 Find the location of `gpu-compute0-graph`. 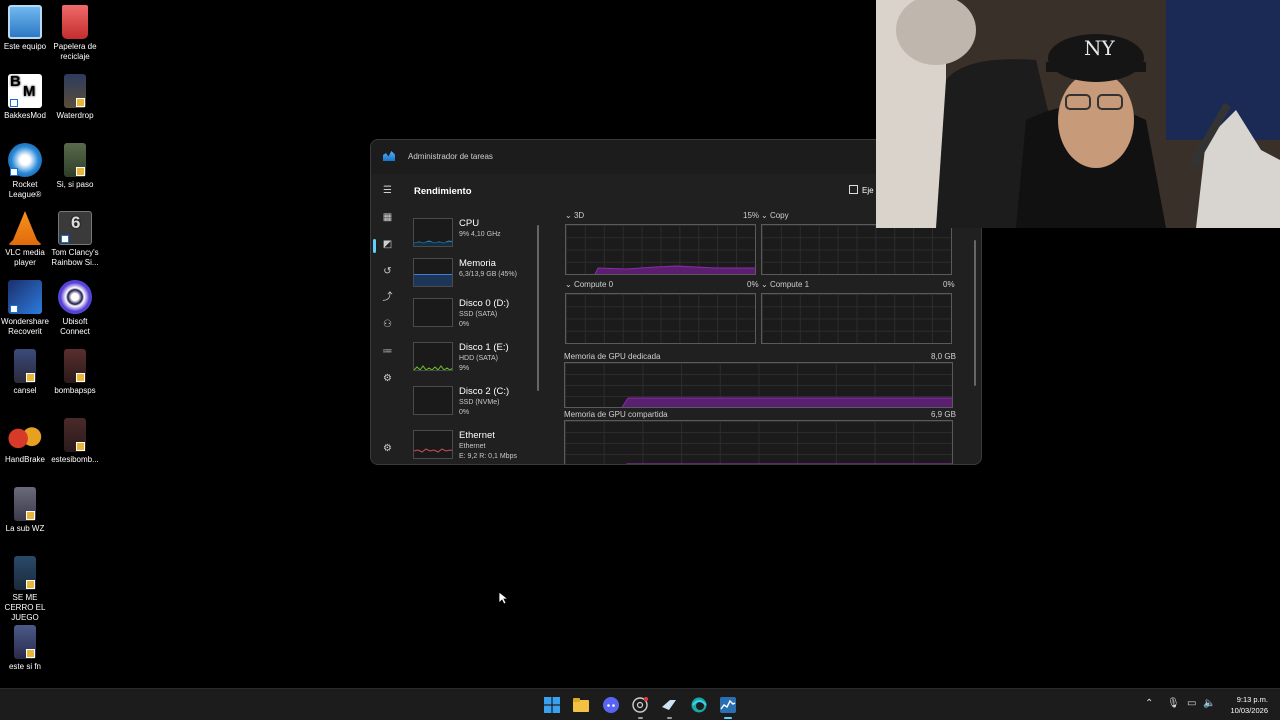

gpu-compute0-graph is located at coordinates (660, 318).